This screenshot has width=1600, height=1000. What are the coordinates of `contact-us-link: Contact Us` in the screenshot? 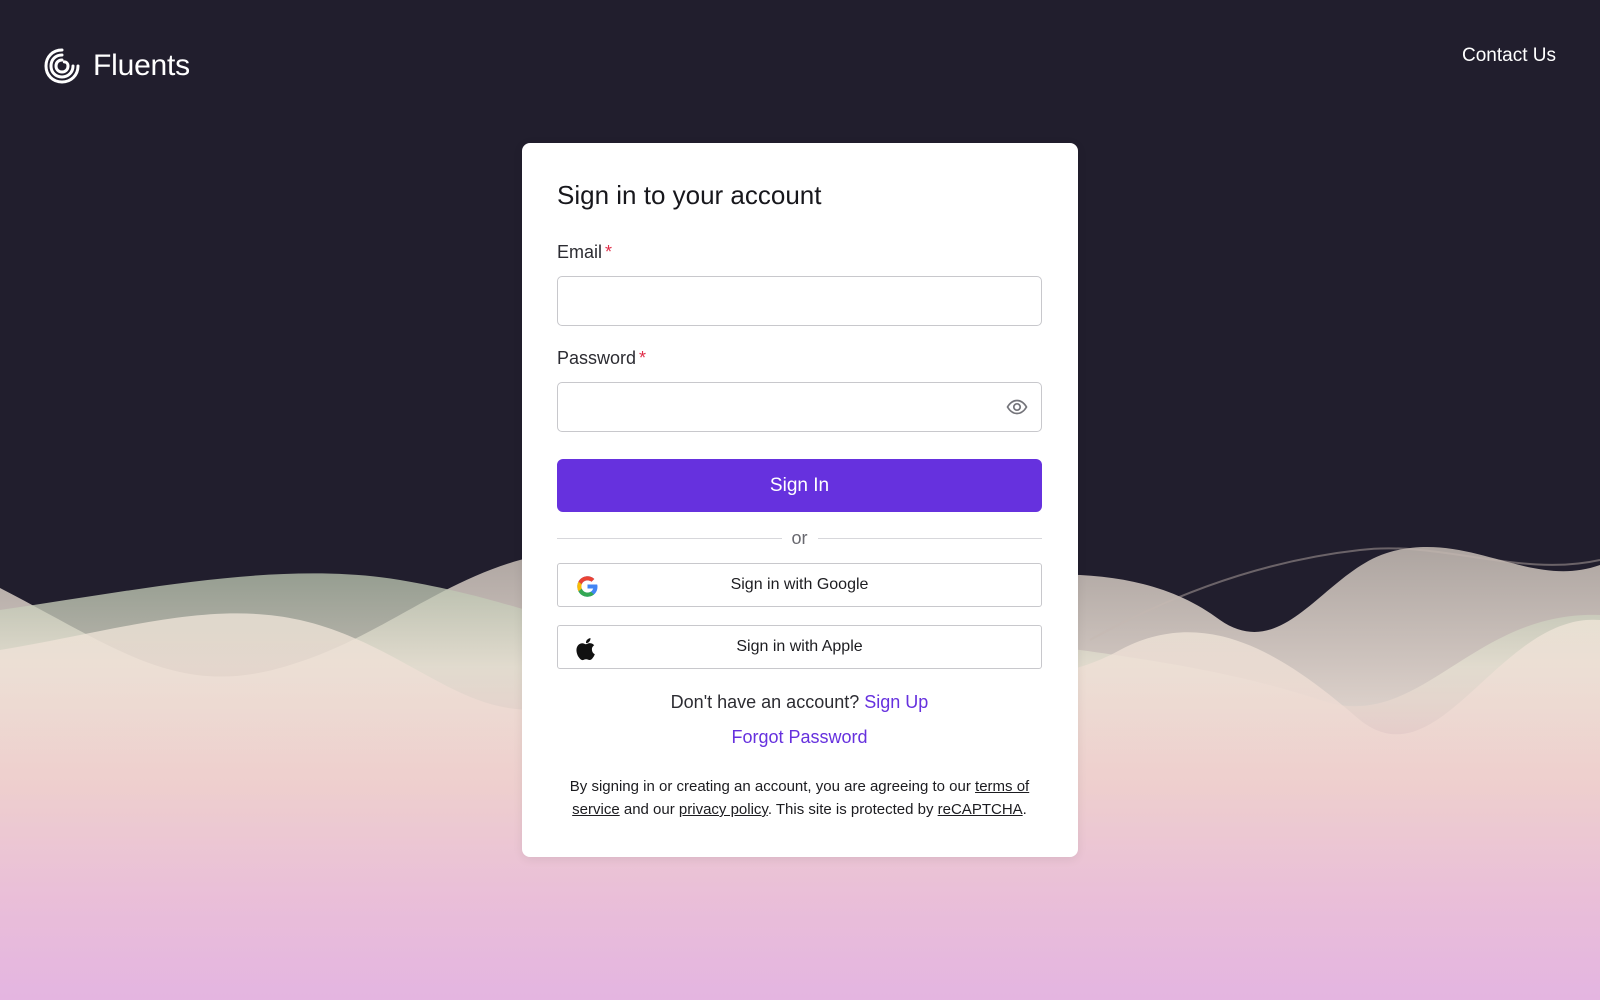 It's located at (1509, 56).